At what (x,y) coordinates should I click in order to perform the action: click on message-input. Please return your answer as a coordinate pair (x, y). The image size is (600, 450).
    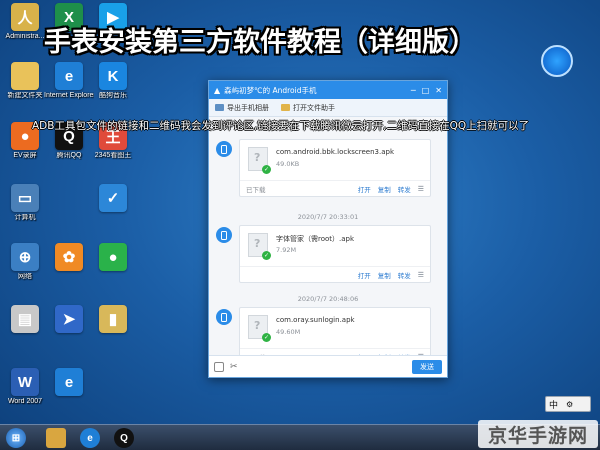
    Looking at the image, I should click on (327, 366).